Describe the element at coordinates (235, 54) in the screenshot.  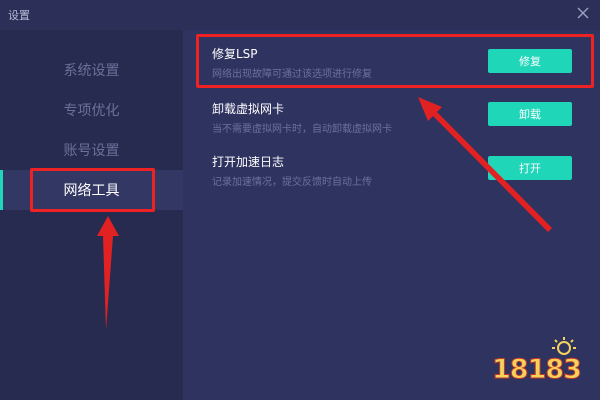
I see `tool-title: 修复LSP` at that location.